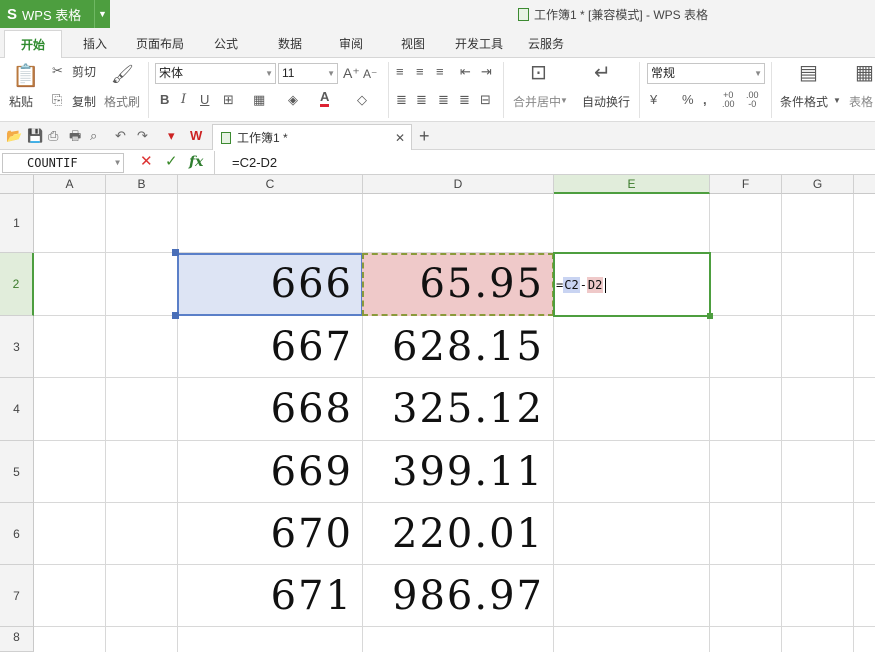 This screenshot has width=875, height=652. What do you see at coordinates (53, 136) in the screenshot?
I see `export-pdf-icon: ⎙` at bounding box center [53, 136].